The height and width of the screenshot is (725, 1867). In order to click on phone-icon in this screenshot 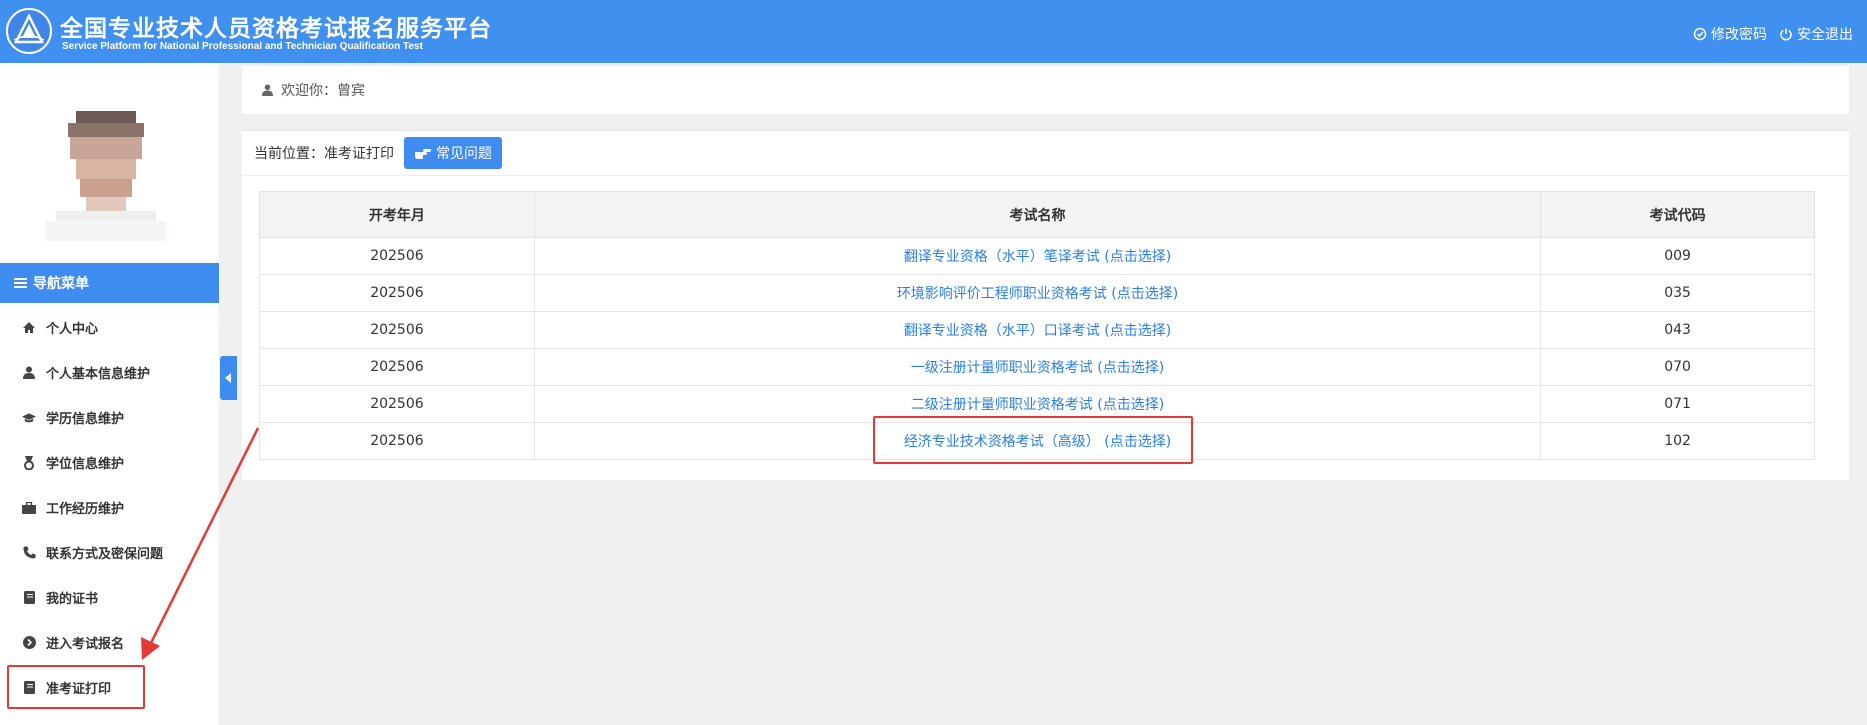, I will do `click(29, 553)`.